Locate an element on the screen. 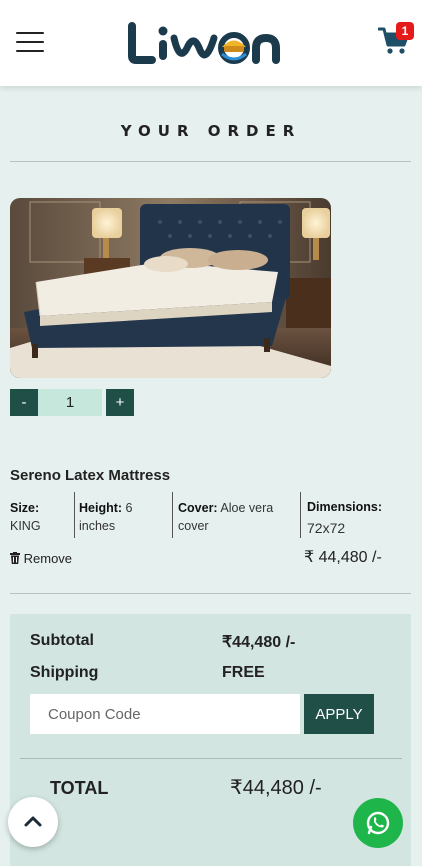 Image resolution: width=422 pixels, height=866 pixels. whatsapp-button is located at coordinates (378, 823).